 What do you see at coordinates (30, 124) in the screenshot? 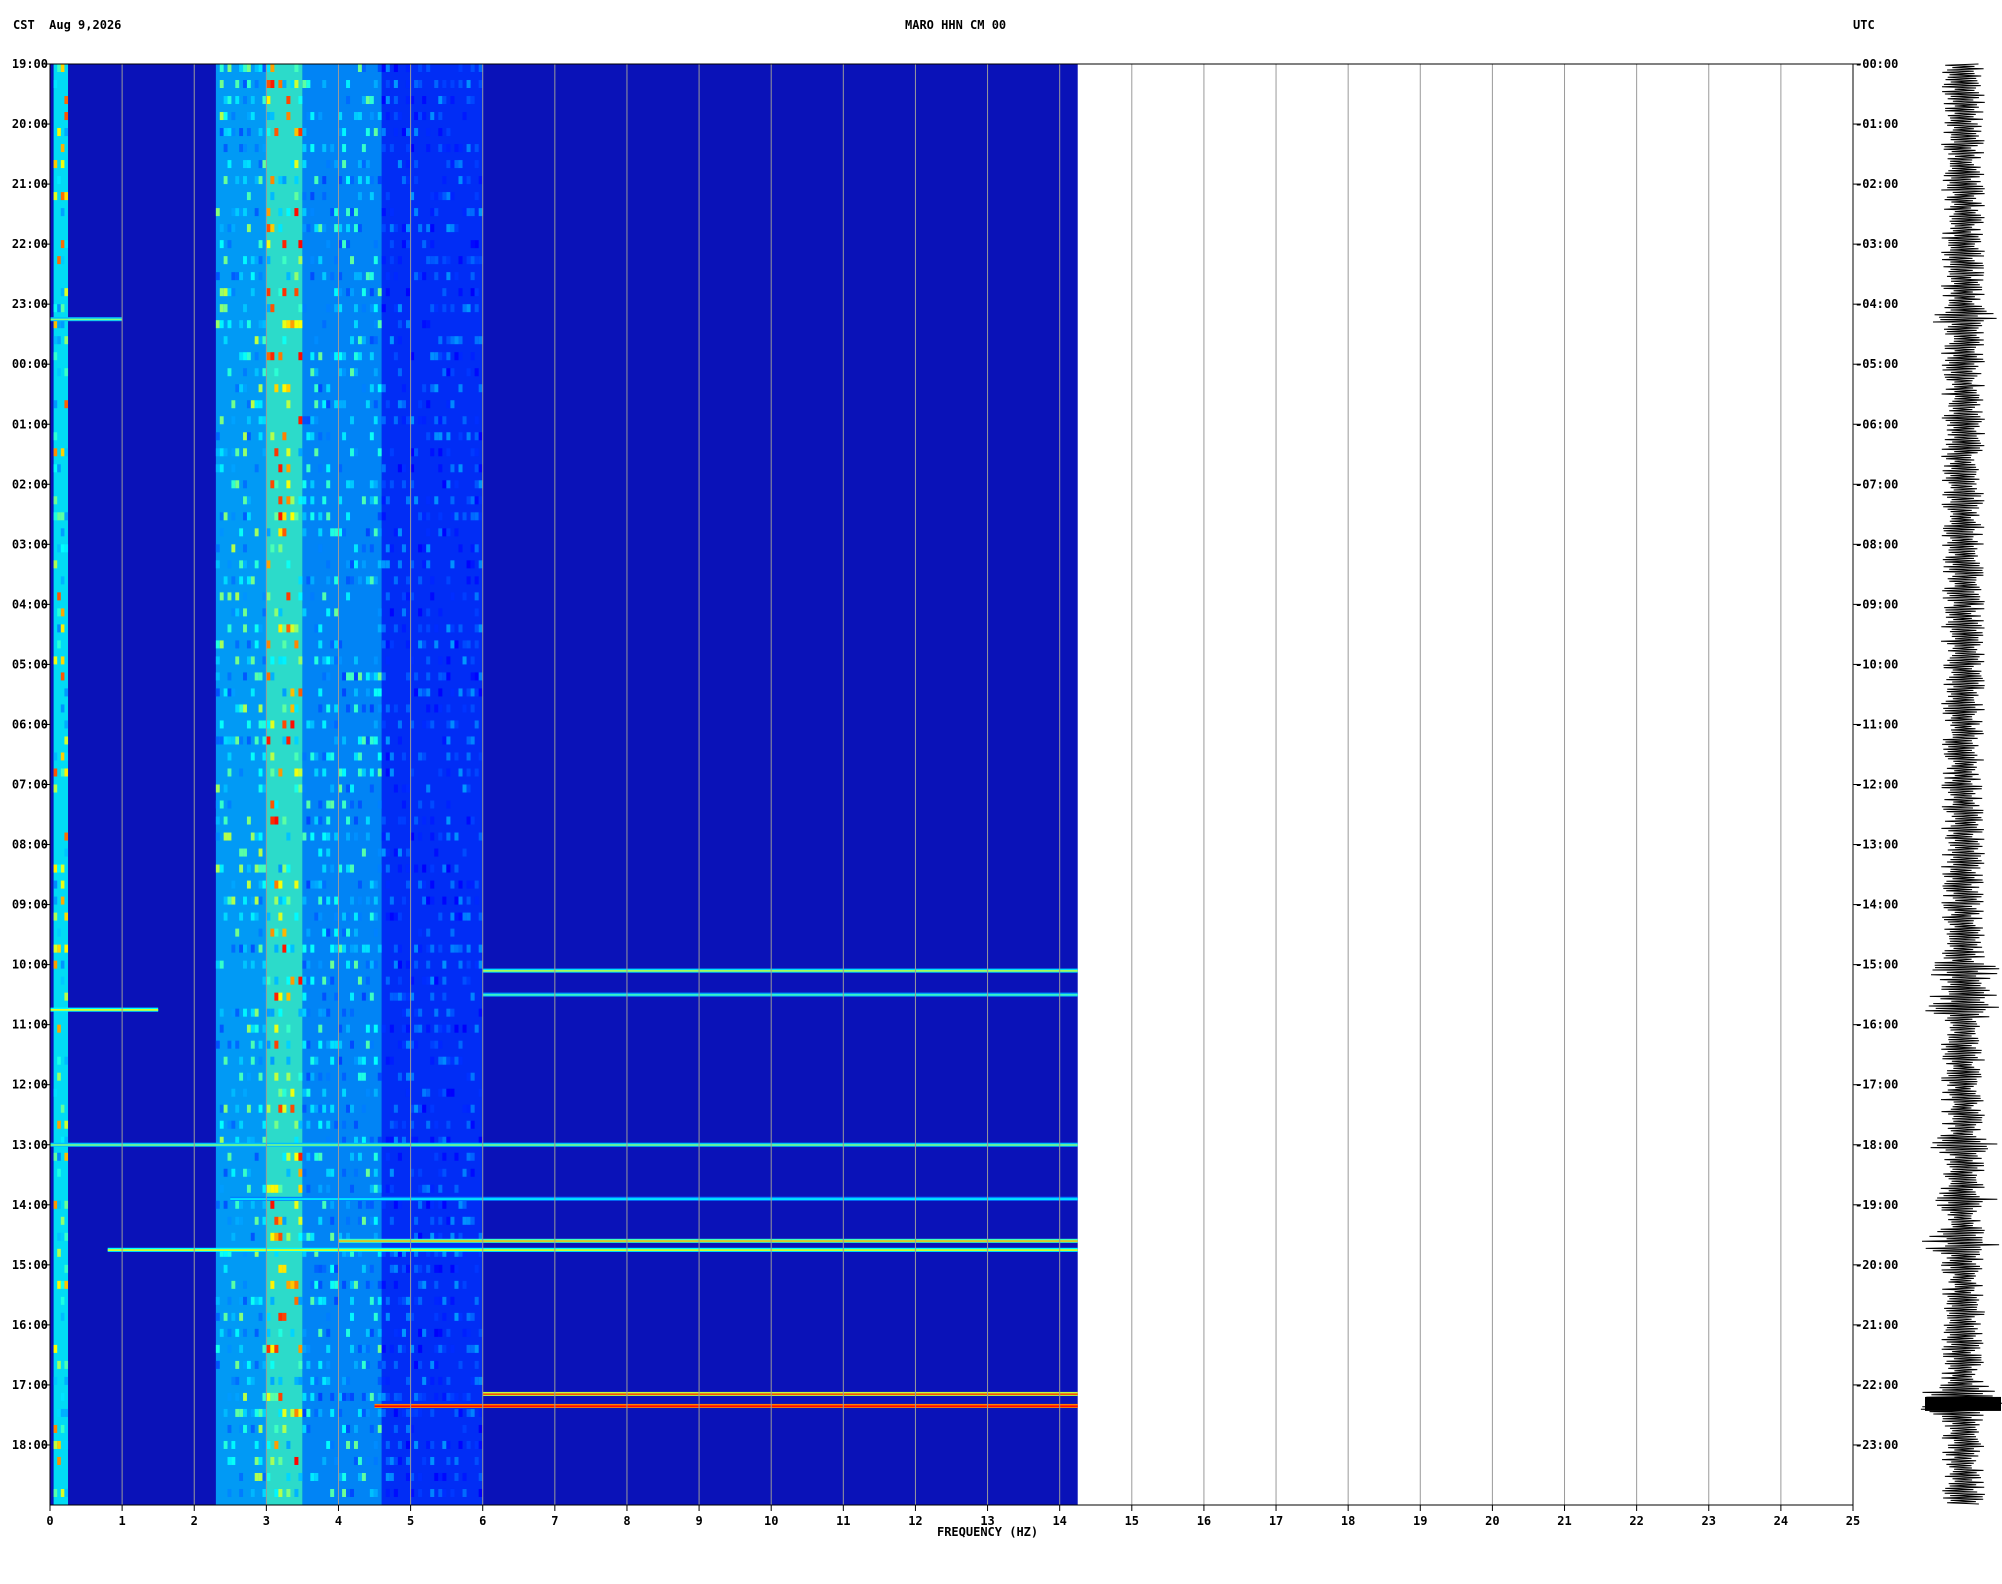
I see `y-left-tick-label: 20:00` at bounding box center [30, 124].